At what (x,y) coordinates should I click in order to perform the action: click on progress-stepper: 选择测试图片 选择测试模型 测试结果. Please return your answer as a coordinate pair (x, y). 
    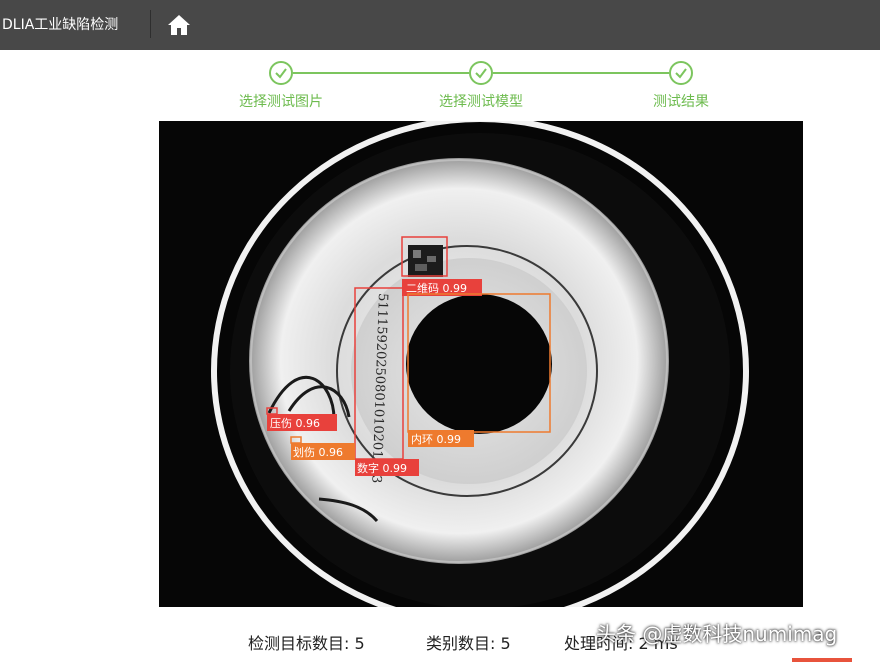
    Looking at the image, I should click on (440, 85).